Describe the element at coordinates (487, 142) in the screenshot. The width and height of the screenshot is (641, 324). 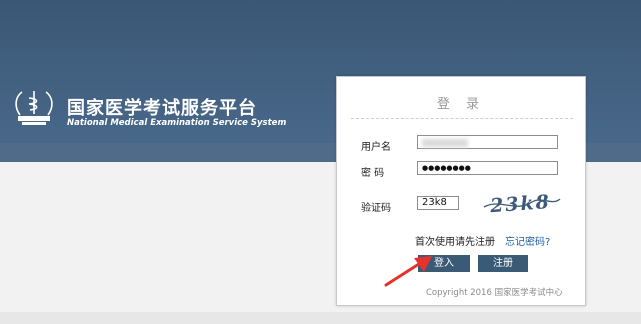
I see `username-input` at that location.